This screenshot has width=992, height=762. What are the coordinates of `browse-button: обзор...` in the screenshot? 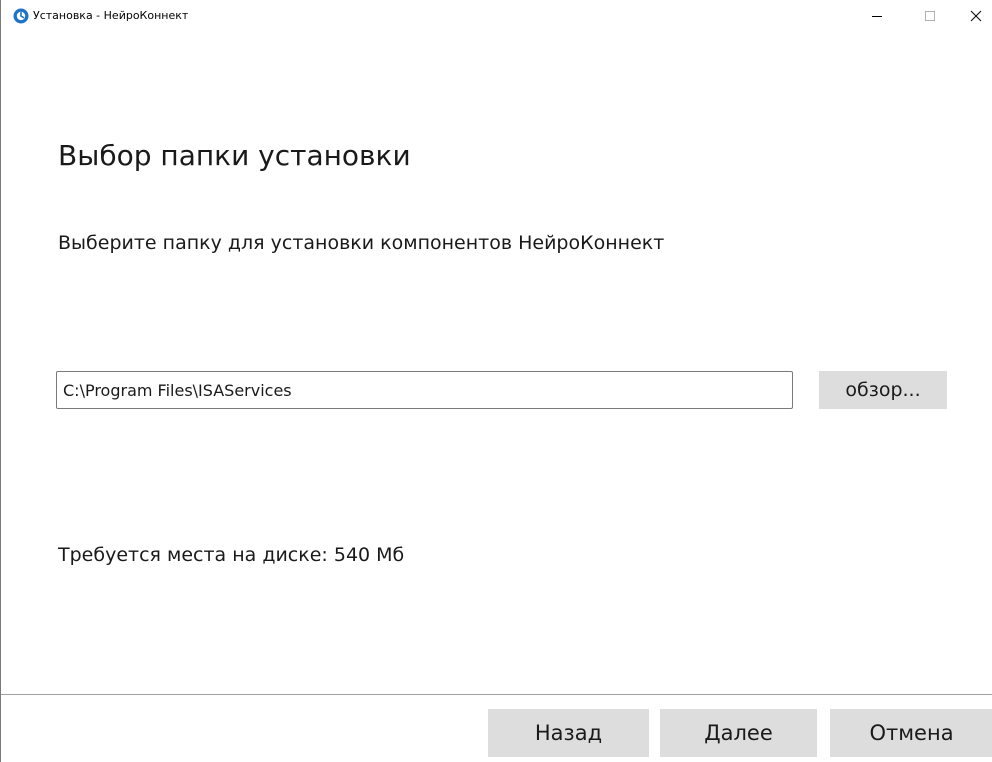 It's located at (883, 390).